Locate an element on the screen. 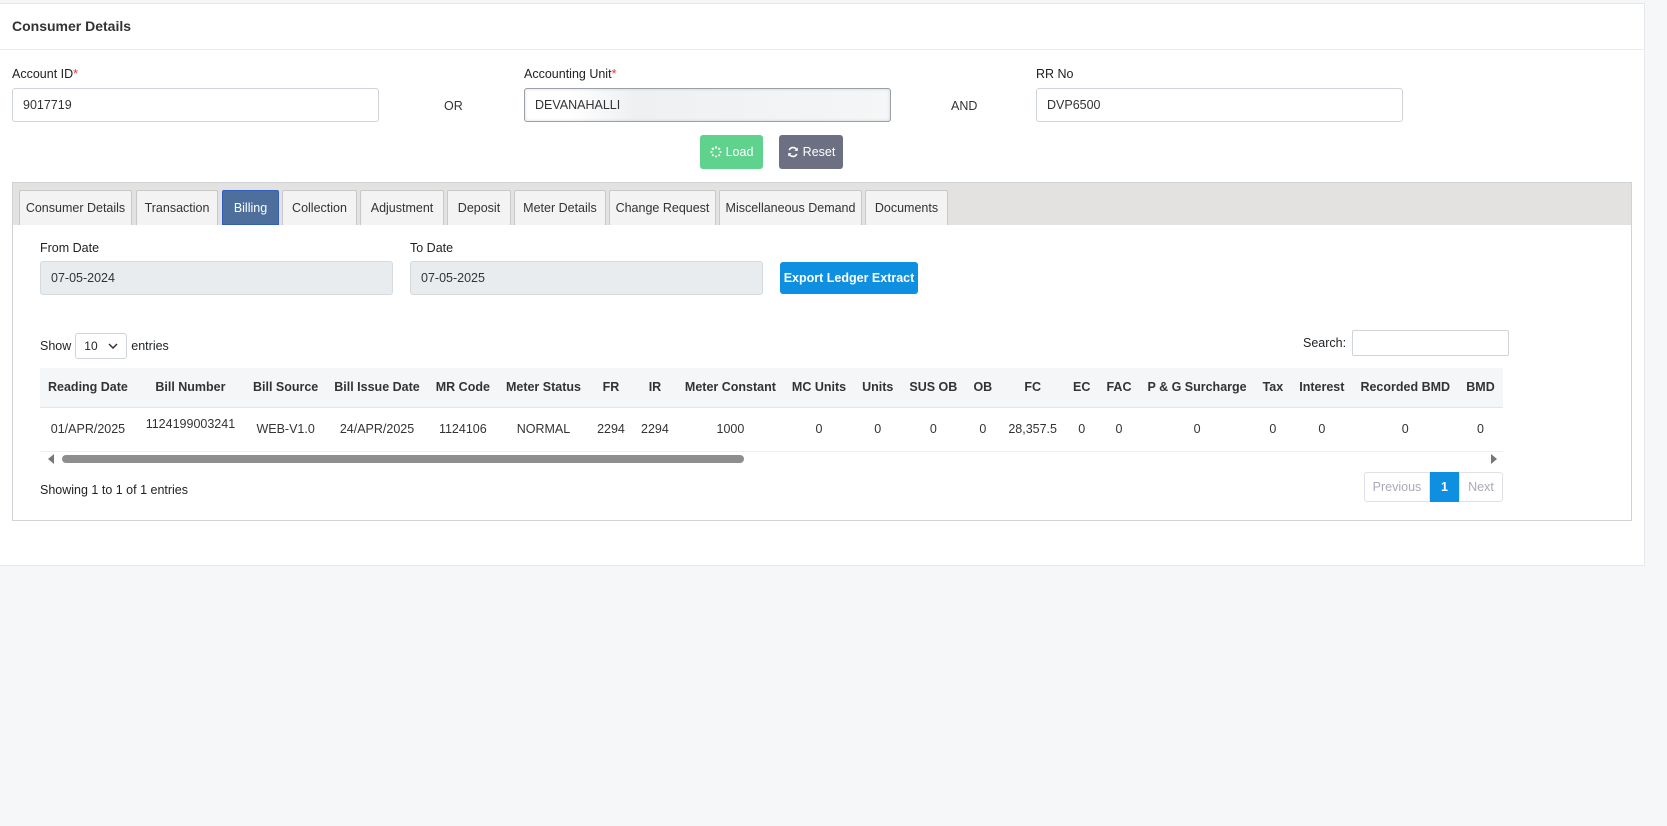 The height and width of the screenshot is (826, 1667). reset-button: Reset is located at coordinates (811, 152).